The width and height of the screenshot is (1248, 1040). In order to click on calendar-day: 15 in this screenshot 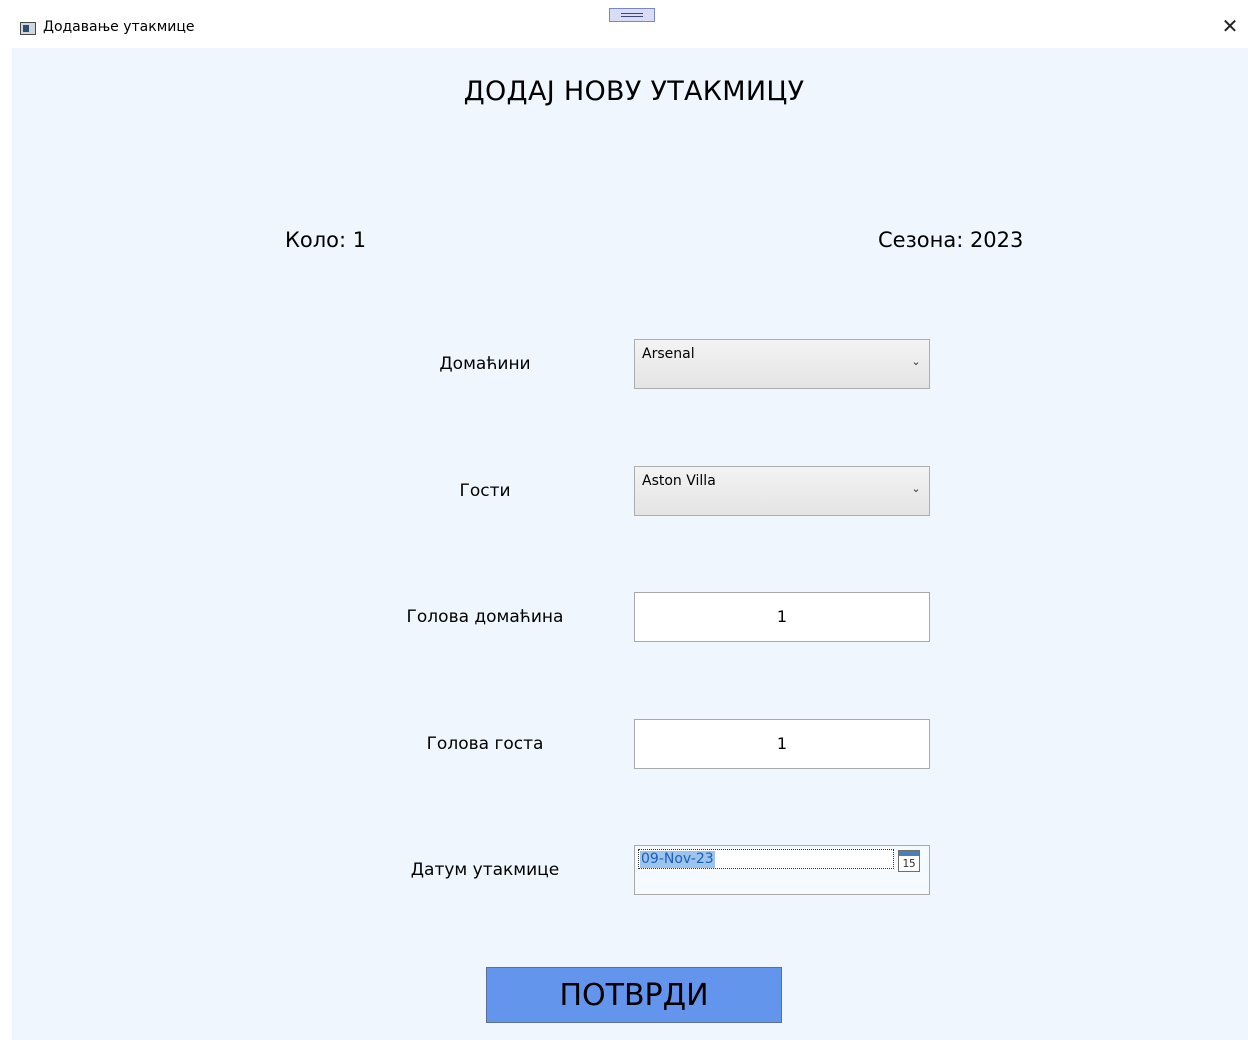, I will do `click(909, 863)`.